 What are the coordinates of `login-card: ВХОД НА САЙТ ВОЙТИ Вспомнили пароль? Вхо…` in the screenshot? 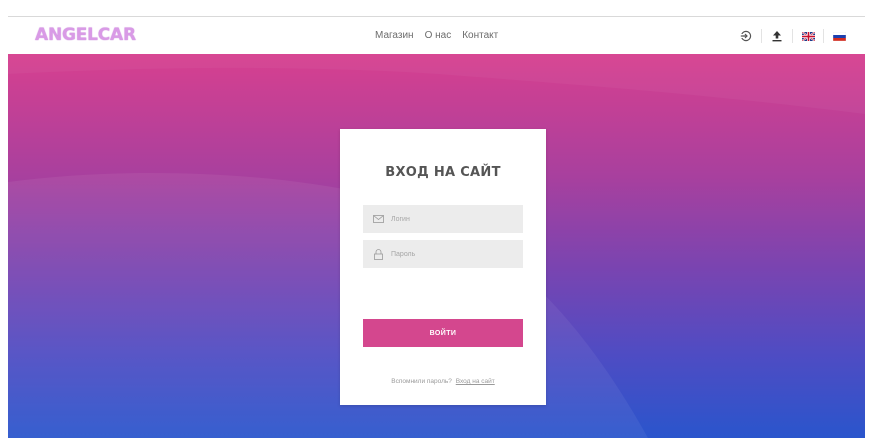 It's located at (443, 267).